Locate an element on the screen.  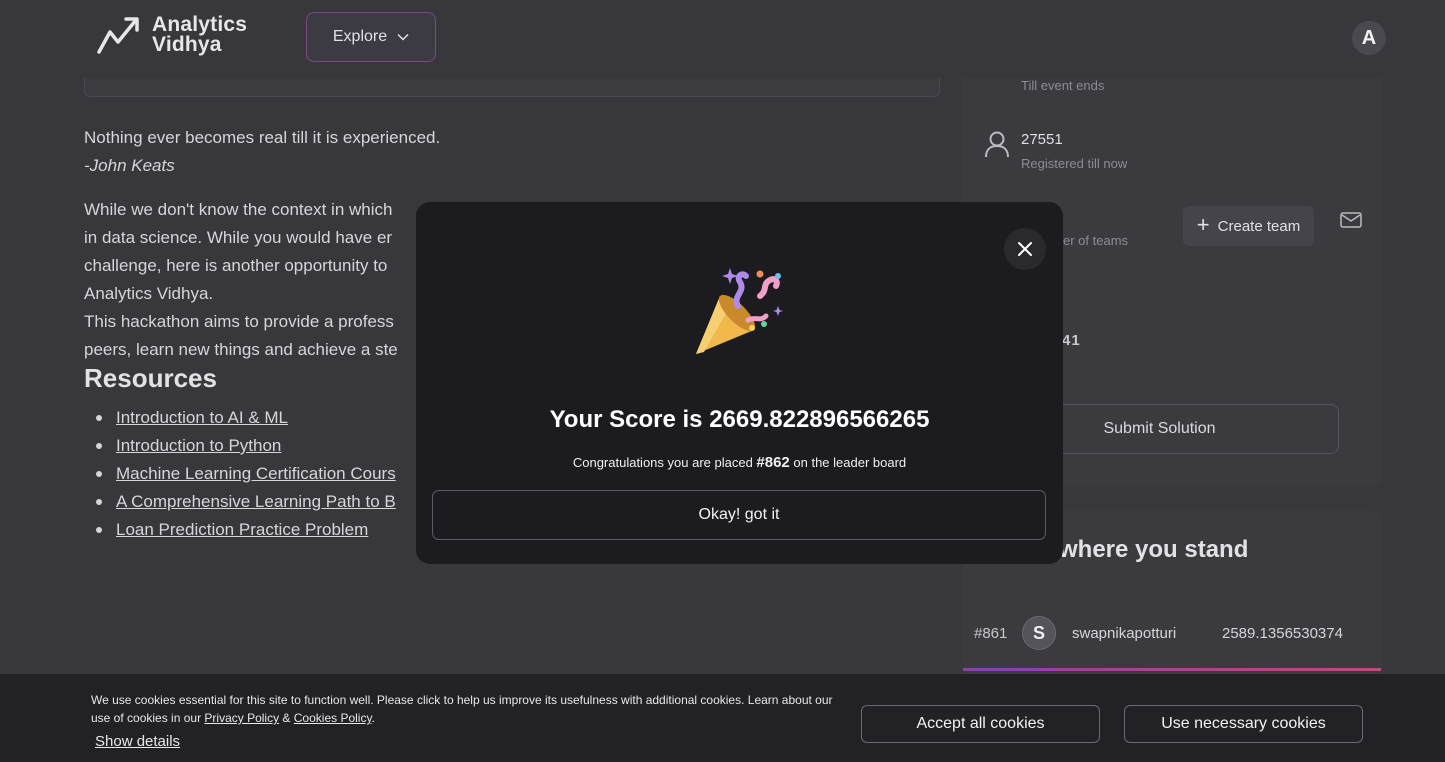
site-logo: Analytics Vidhya is located at coordinates (171, 35).